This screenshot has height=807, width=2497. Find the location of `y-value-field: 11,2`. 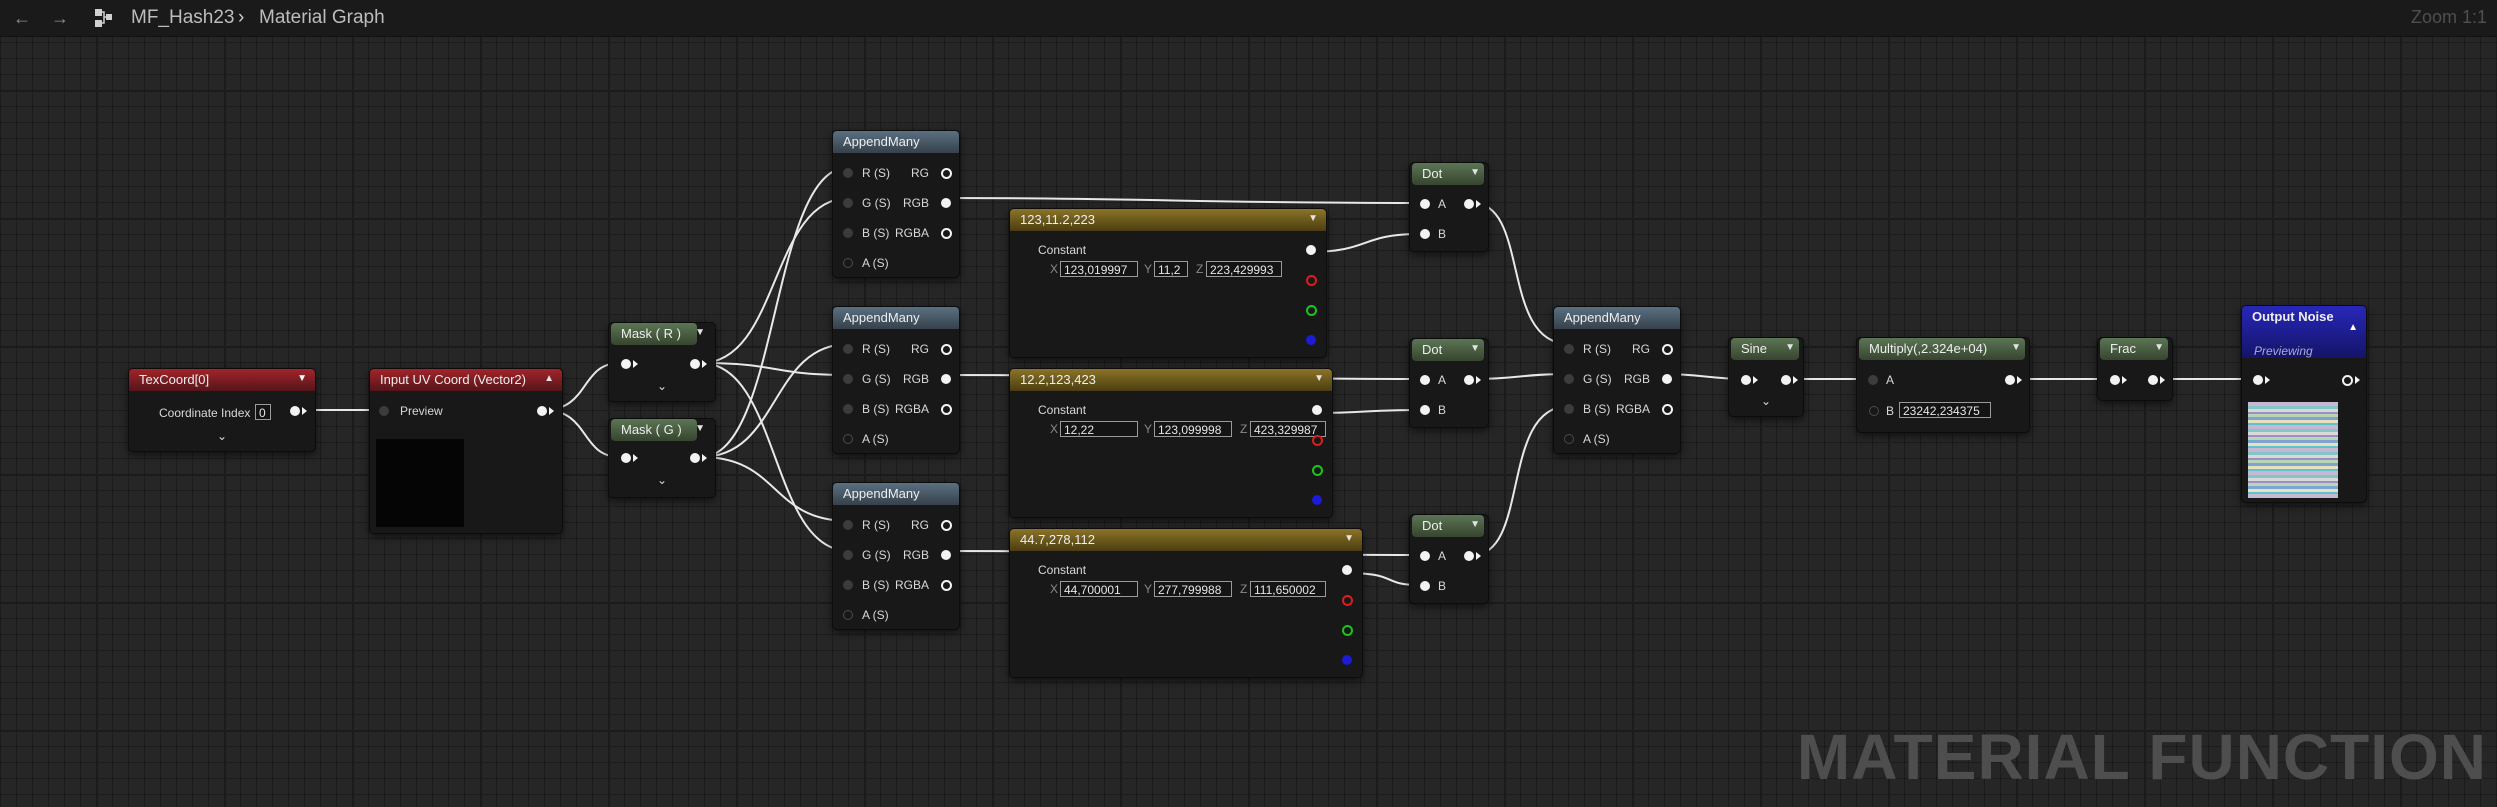

y-value-field: 11,2 is located at coordinates (1171, 269).